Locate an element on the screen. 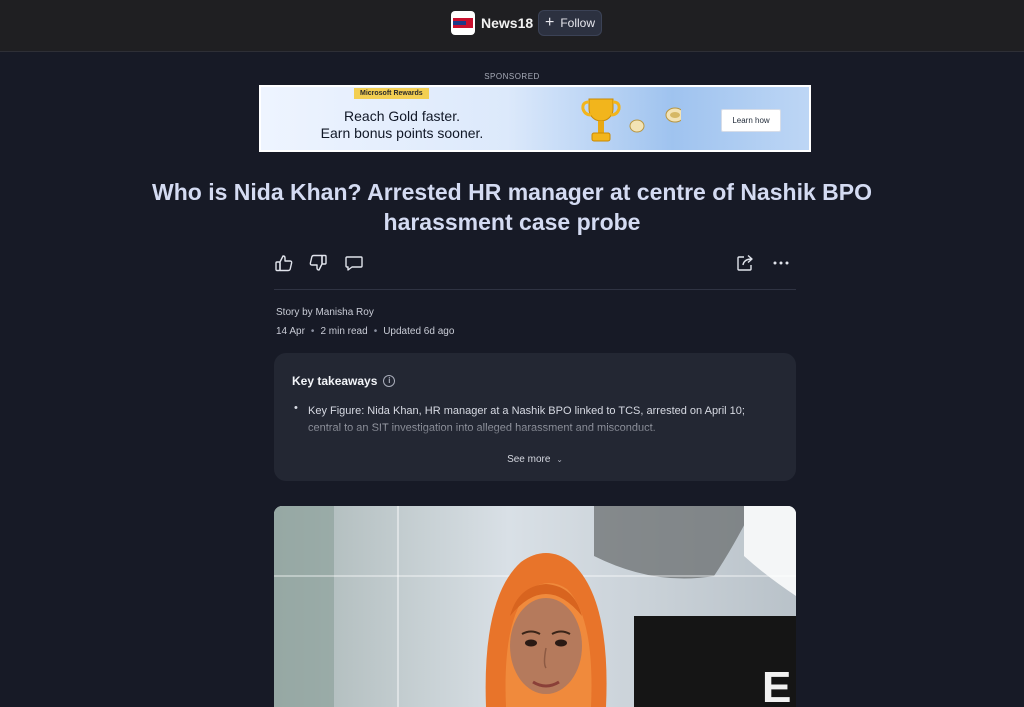 The height and width of the screenshot is (707, 1024). article-meta: 14 Apr • 2 min read • Updated 6d ago is located at coordinates (365, 331).